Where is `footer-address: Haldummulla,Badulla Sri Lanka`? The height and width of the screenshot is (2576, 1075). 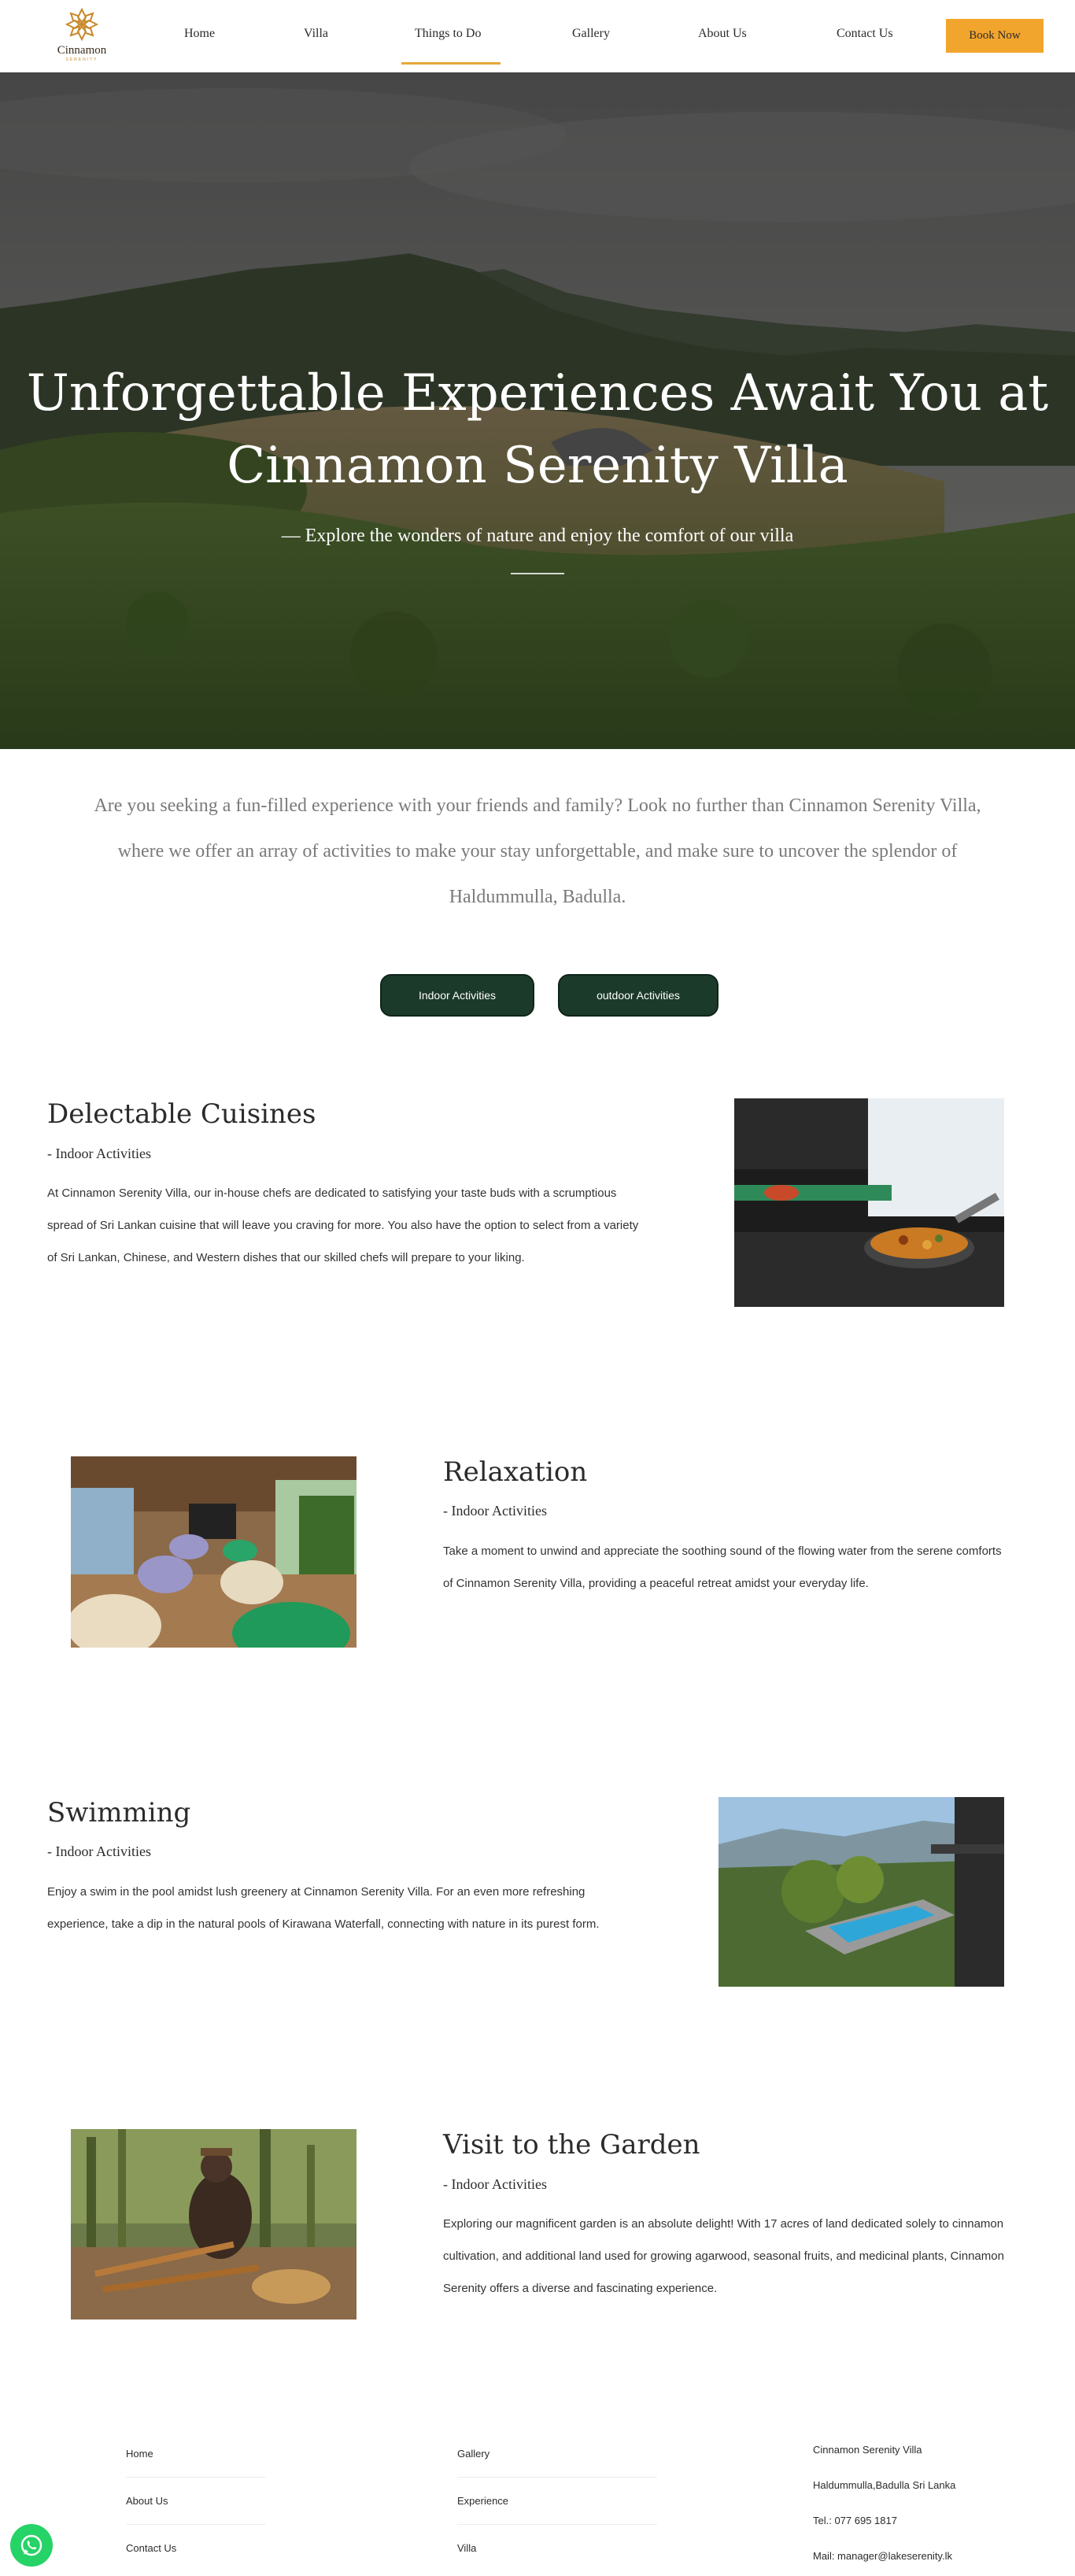
footer-address: Haldummulla,Badulla Sri Lanka is located at coordinates (885, 2485).